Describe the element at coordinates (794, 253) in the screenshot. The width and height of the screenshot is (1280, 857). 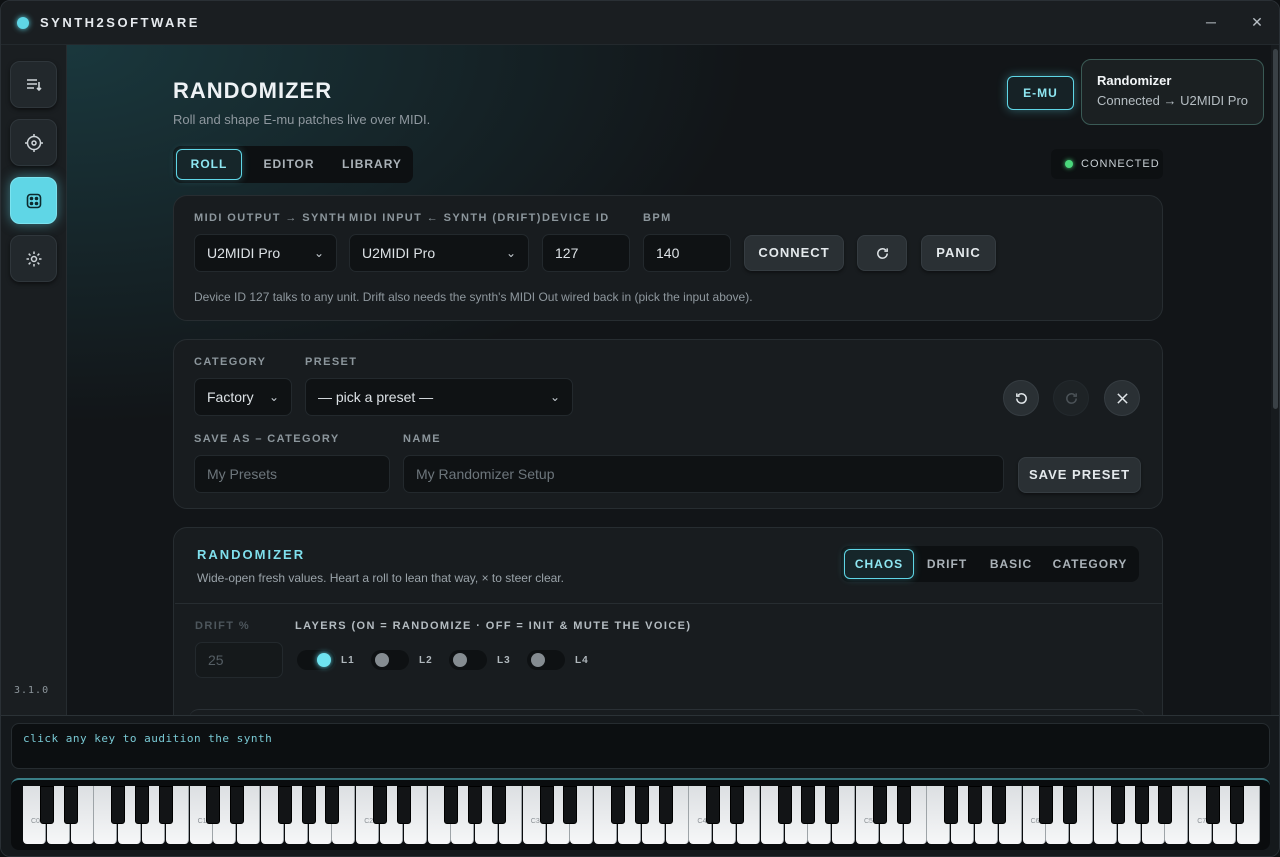
I see `connect-button: CONNECT` at that location.